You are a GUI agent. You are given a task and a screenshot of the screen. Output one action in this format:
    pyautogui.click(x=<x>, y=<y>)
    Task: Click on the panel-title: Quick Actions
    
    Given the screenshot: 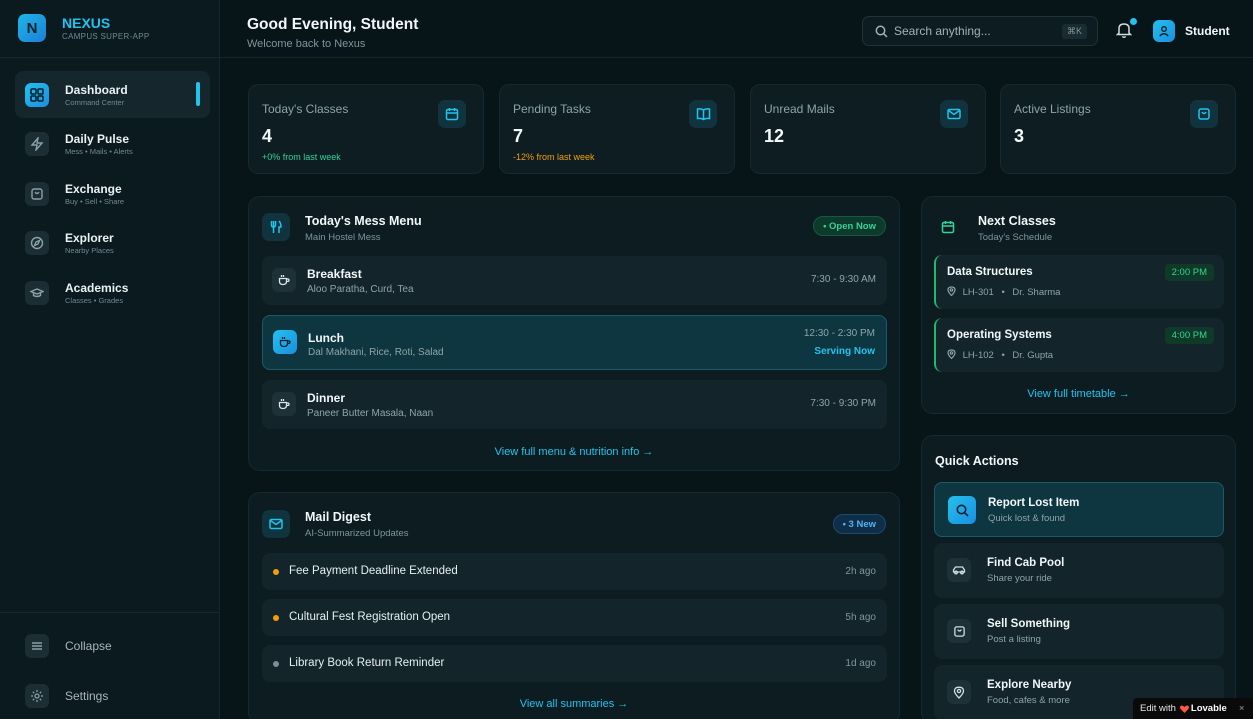 What is the action you would take?
    pyautogui.click(x=977, y=461)
    